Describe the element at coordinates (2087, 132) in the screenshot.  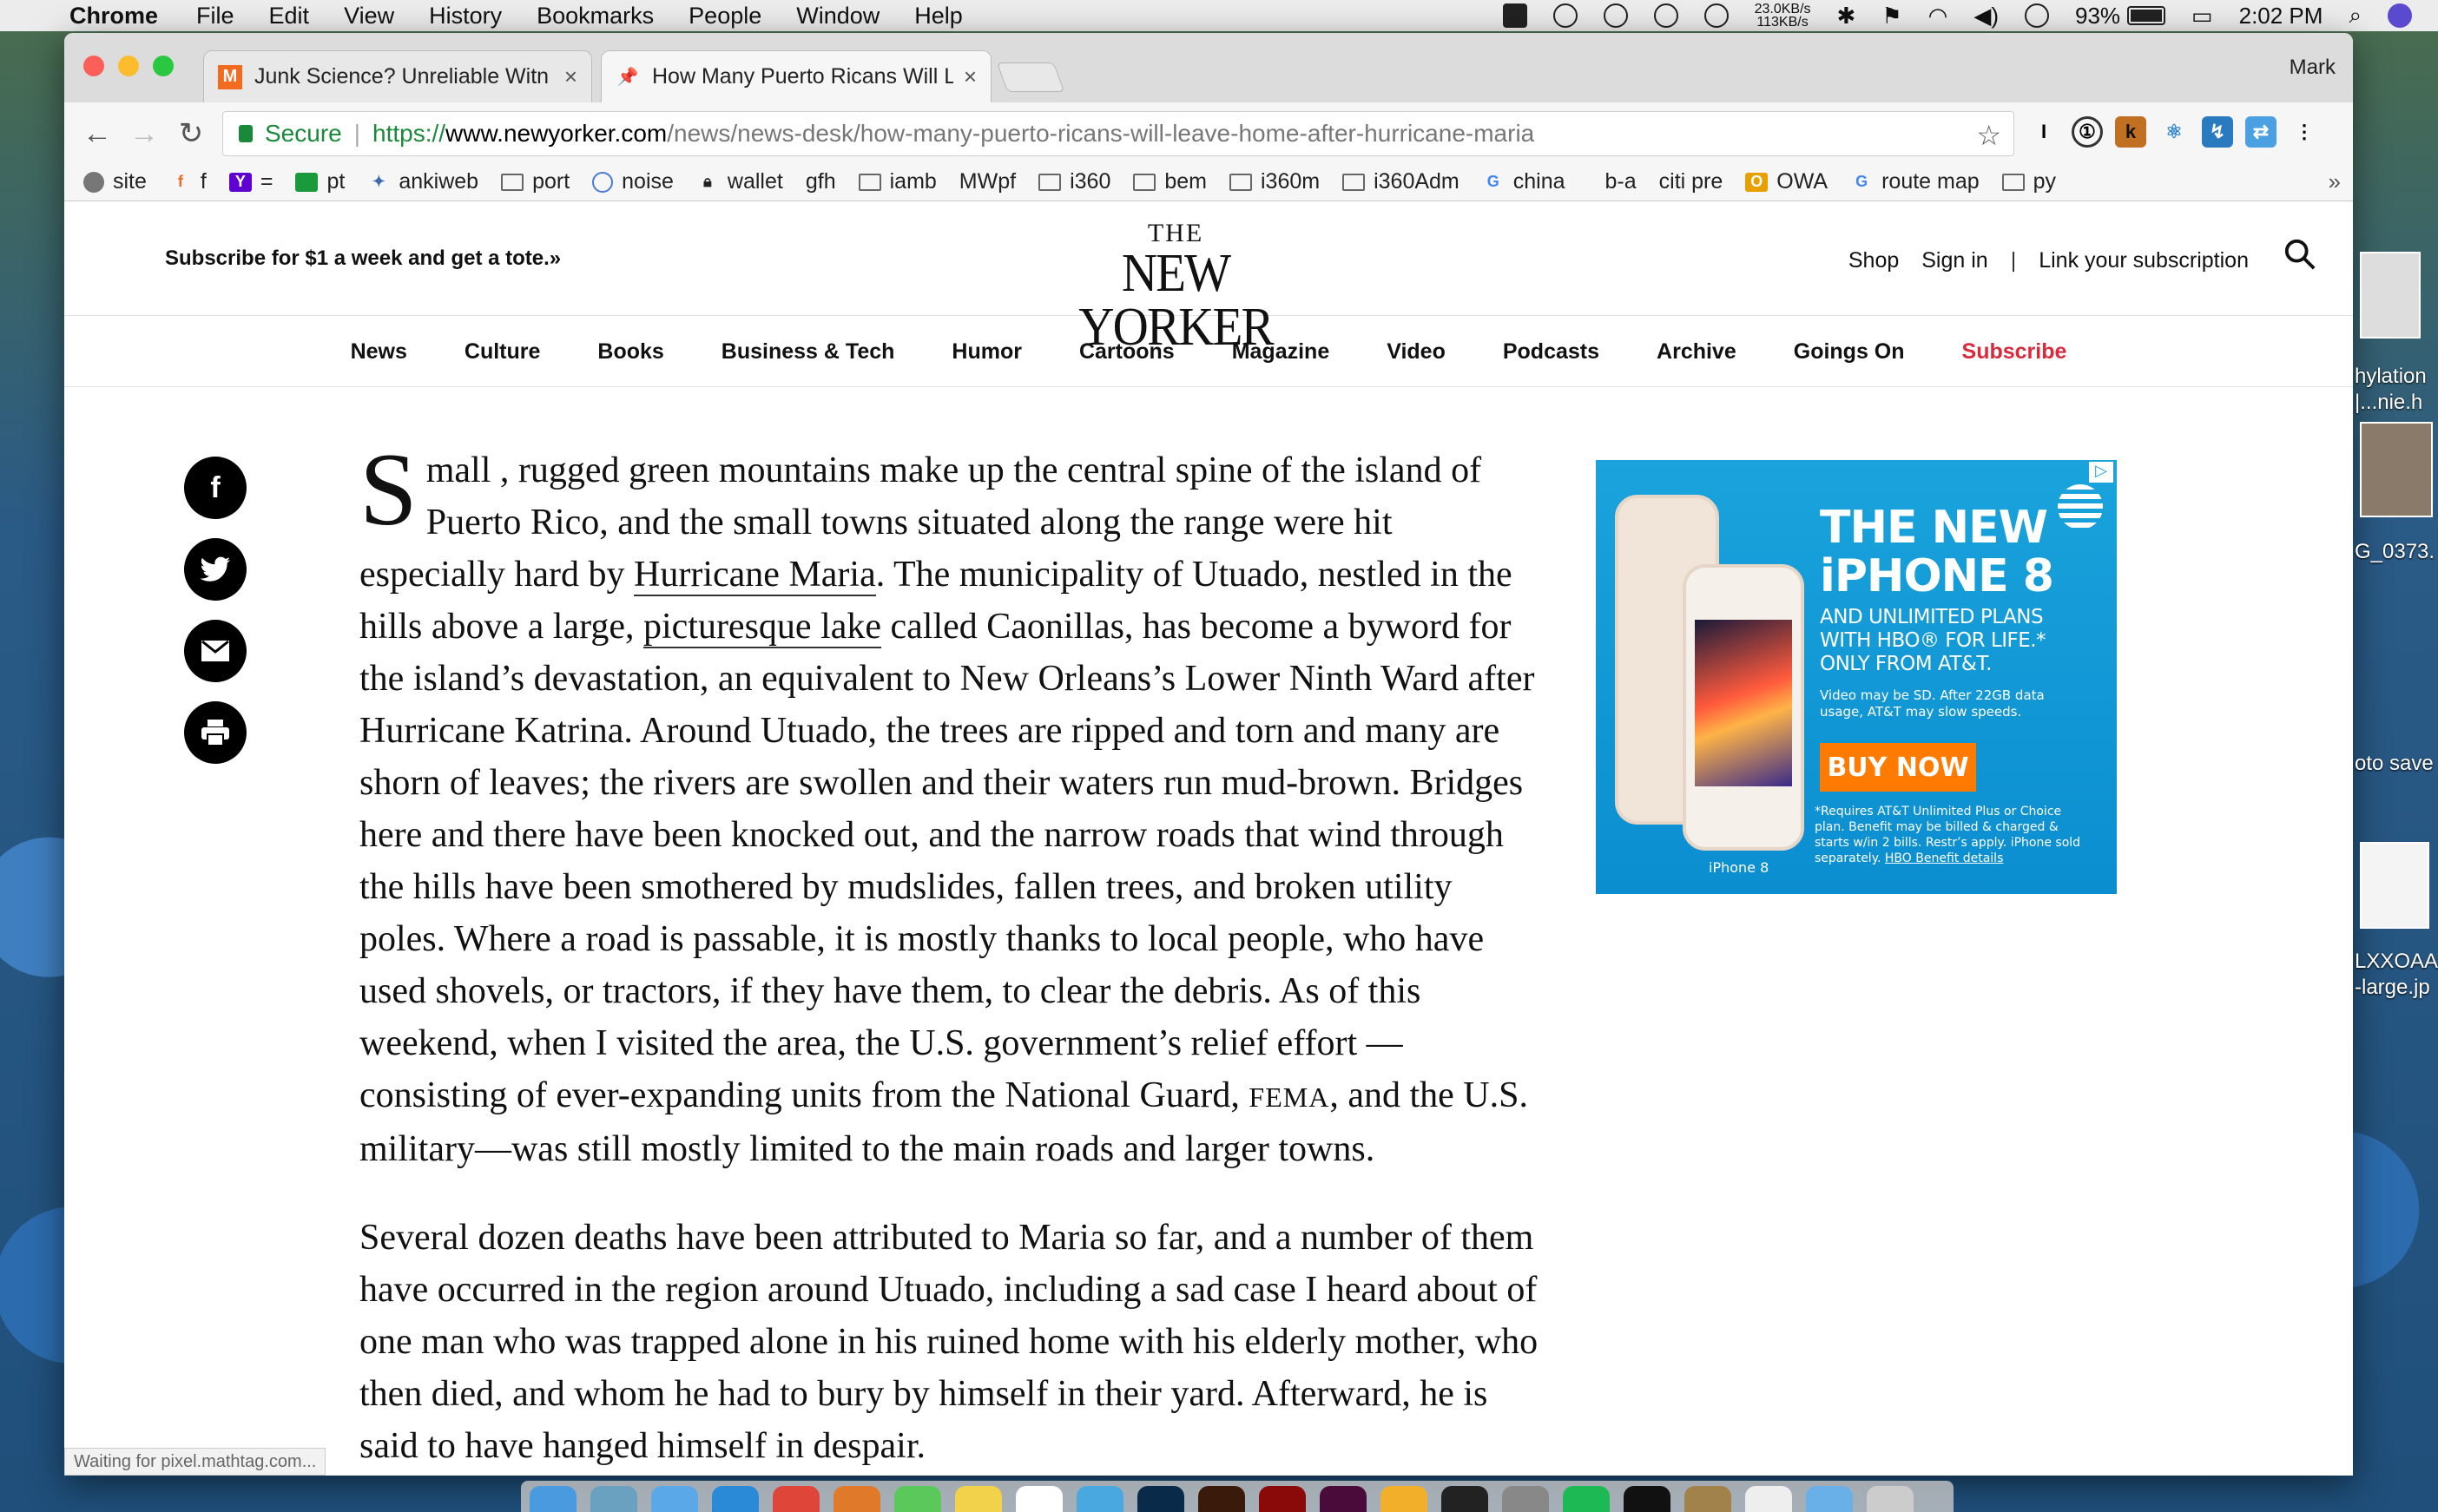
I see `1password-icon: ①` at that location.